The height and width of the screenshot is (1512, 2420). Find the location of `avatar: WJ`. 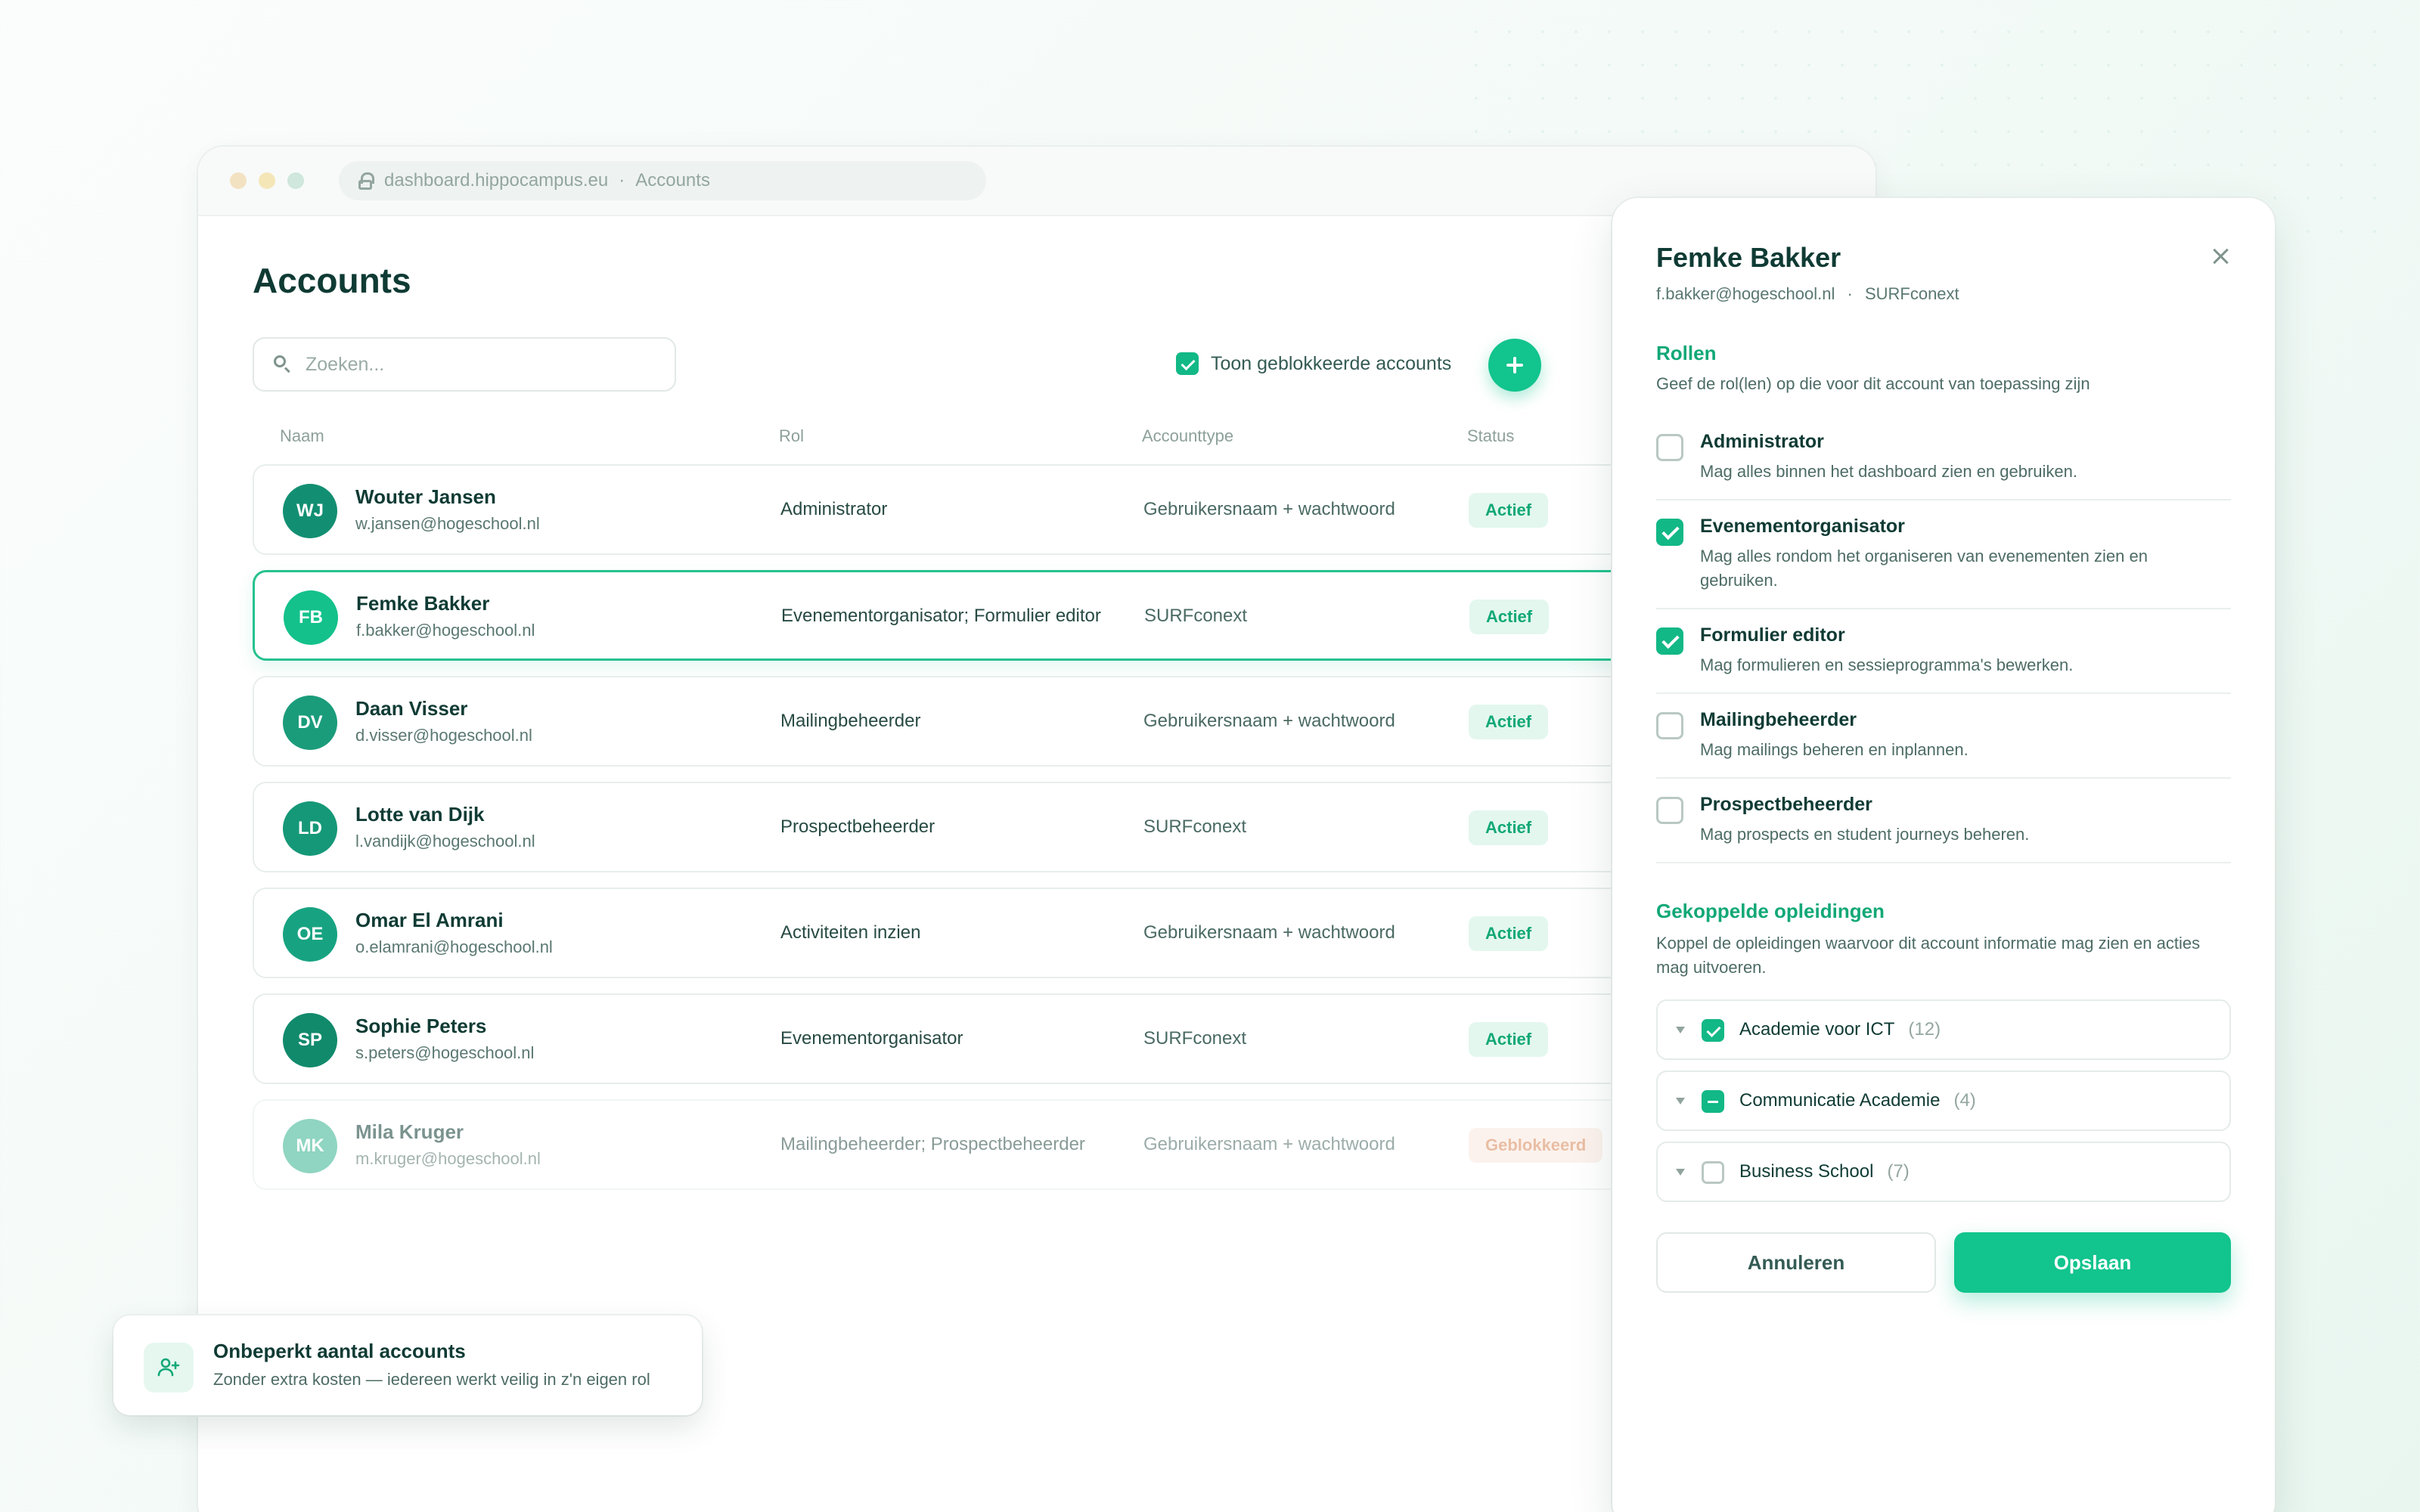

avatar: WJ is located at coordinates (310, 511).